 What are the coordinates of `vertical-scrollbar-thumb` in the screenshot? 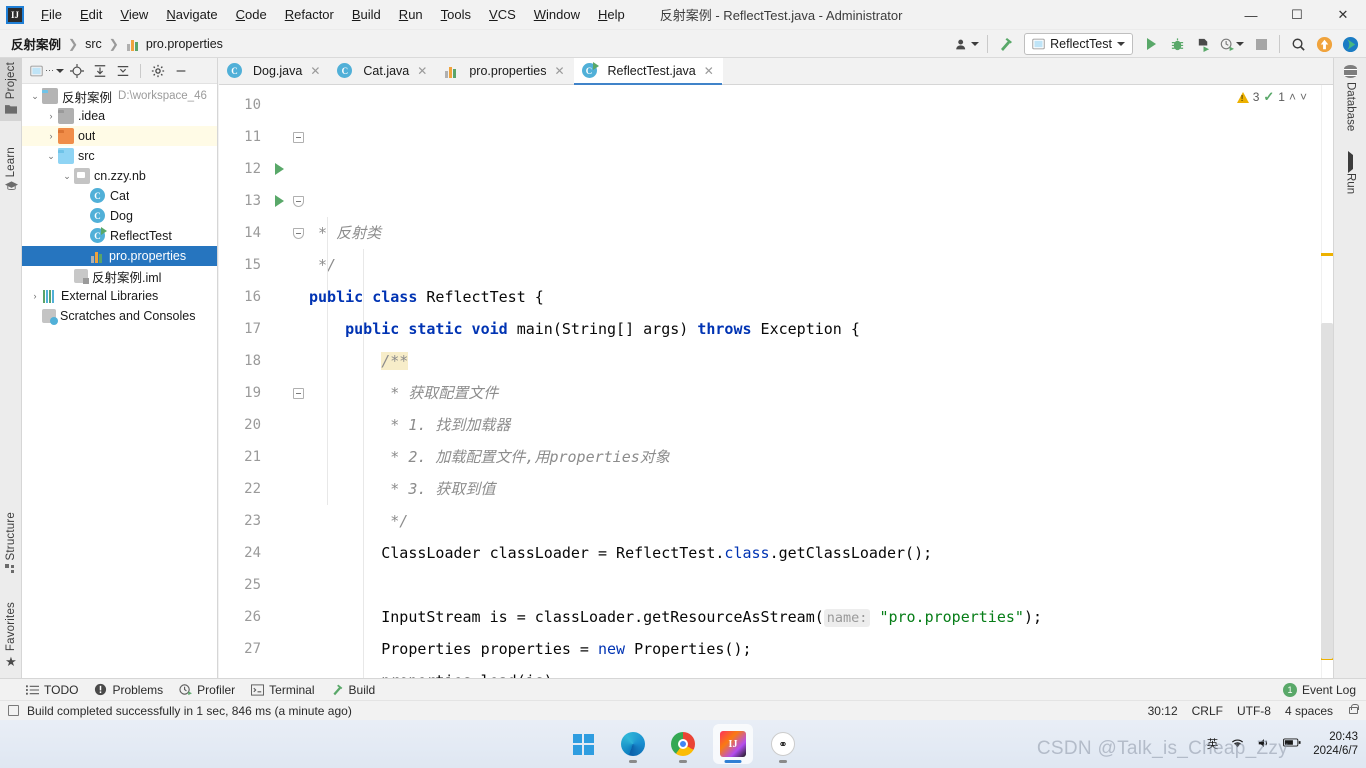 It's located at (1327, 491).